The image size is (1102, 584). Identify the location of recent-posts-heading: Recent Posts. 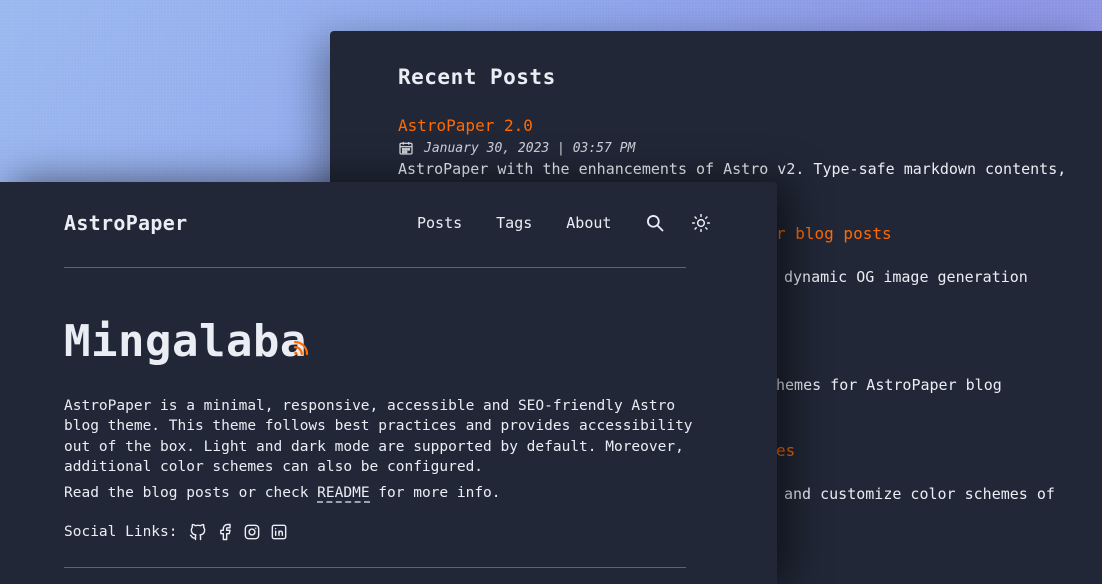
(477, 77).